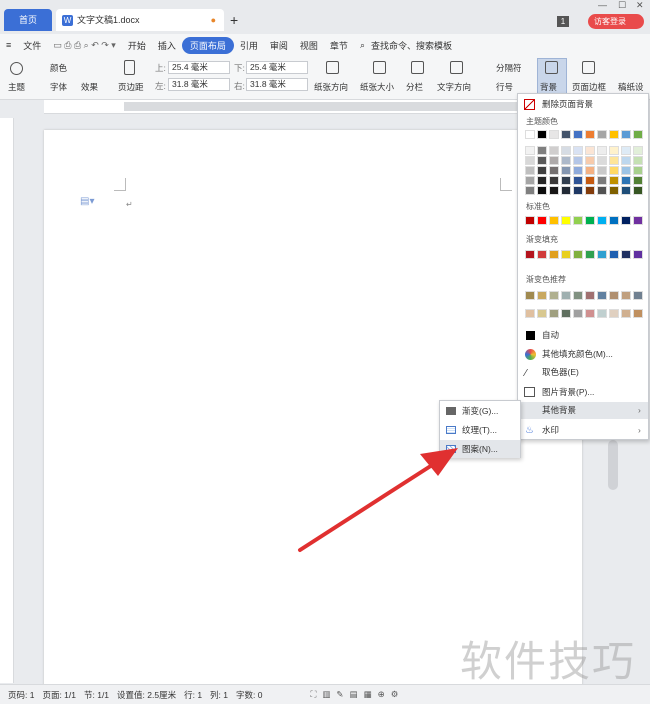 The width and height of the screenshot is (650, 704). I want to click on status-row: 行: 1, so click(193, 695).